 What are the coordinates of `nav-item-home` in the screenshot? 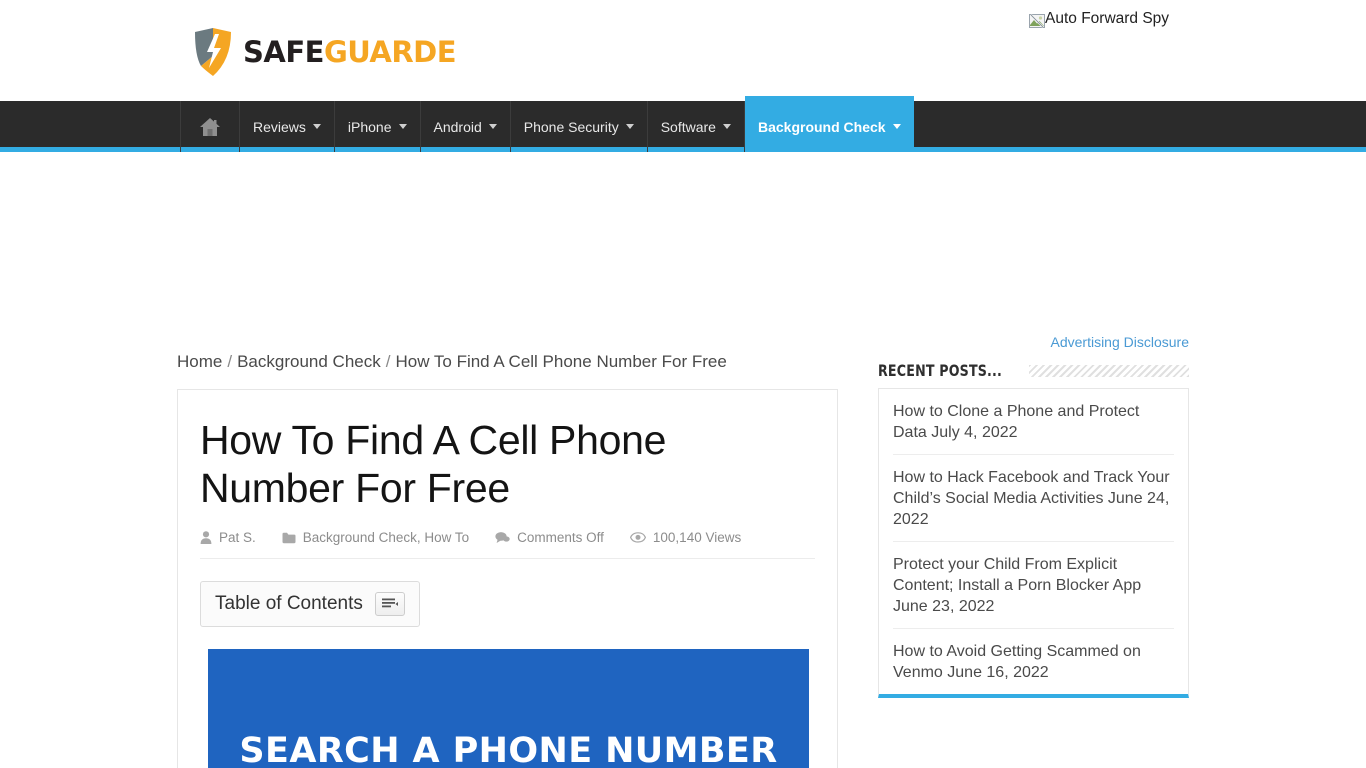 It's located at (210, 126).